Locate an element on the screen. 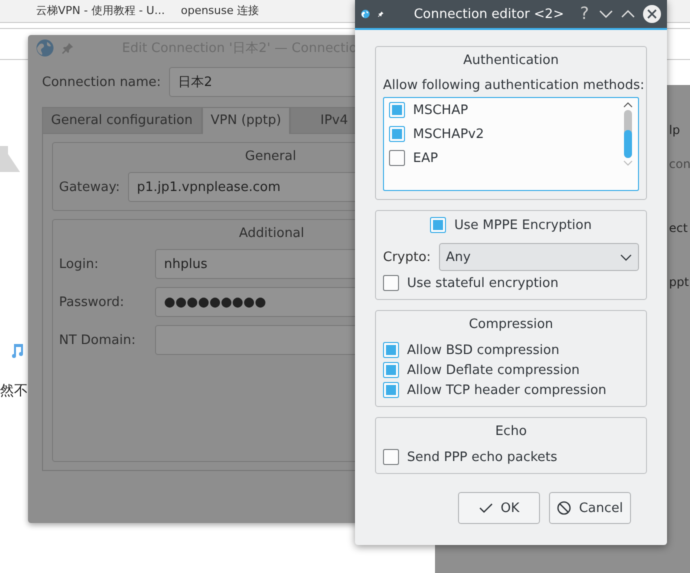  checkbox: Use MPPE Encryption is located at coordinates (511, 225).